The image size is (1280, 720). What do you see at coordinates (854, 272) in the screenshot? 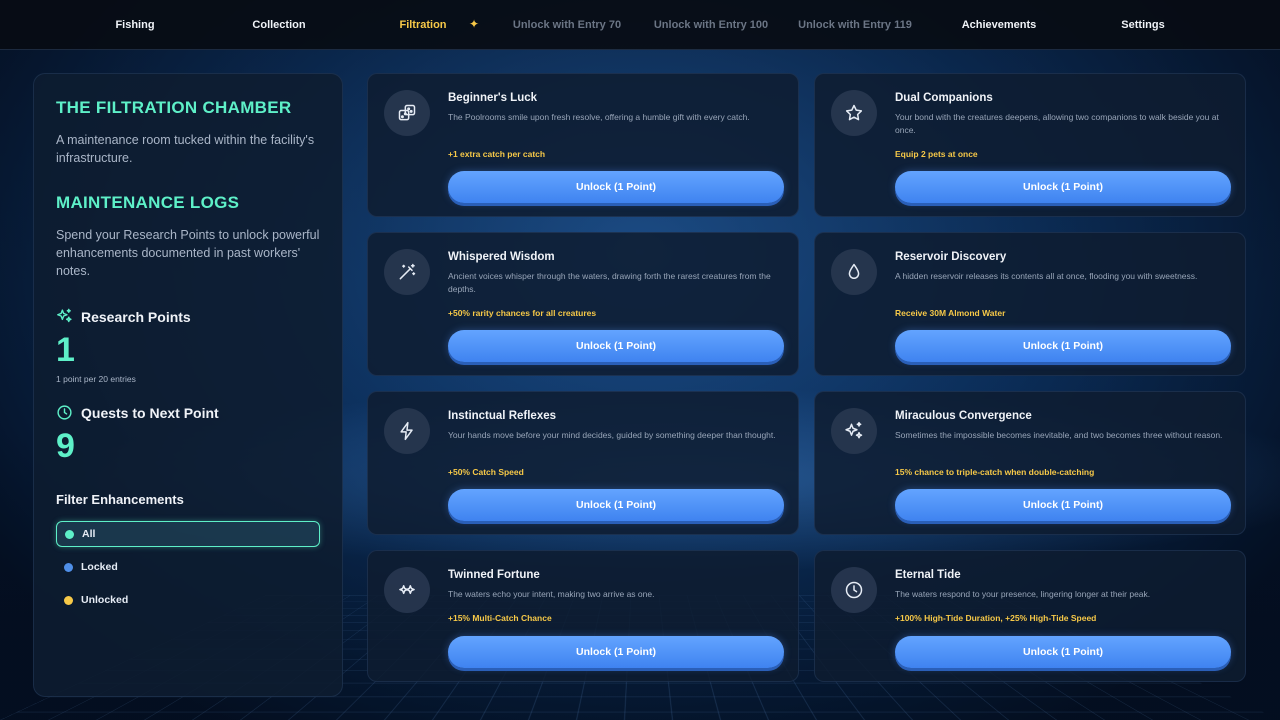
I see `droplet-icon` at bounding box center [854, 272].